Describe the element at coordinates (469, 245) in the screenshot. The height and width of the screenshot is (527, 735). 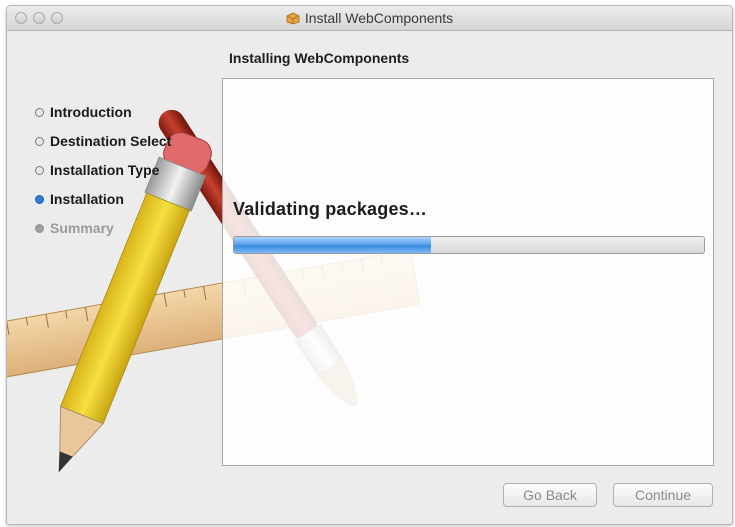
I see `progress-bar` at that location.